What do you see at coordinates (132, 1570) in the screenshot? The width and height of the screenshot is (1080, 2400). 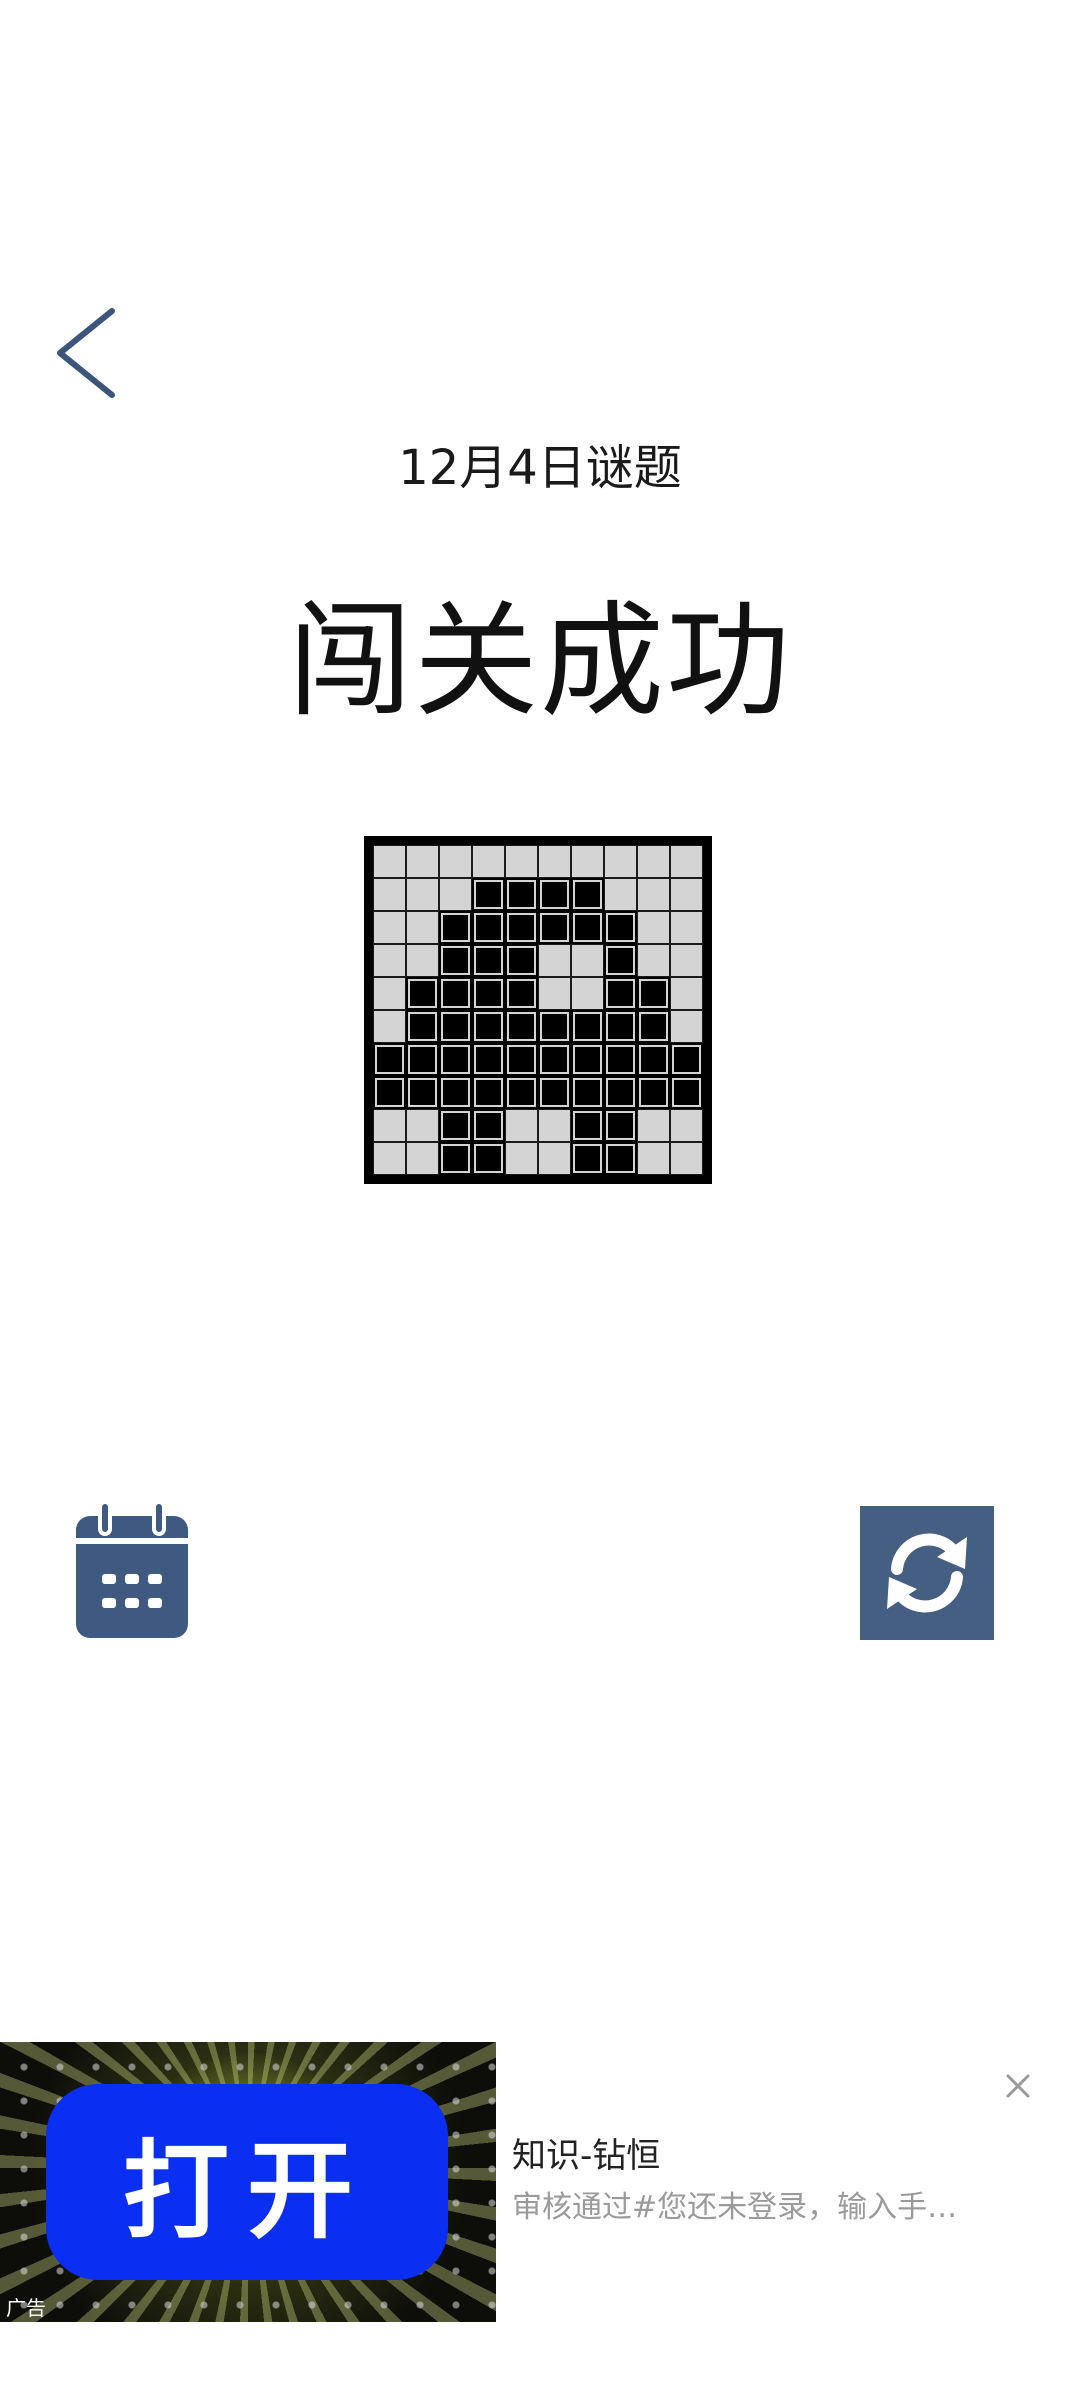 I see `calendar-button` at bounding box center [132, 1570].